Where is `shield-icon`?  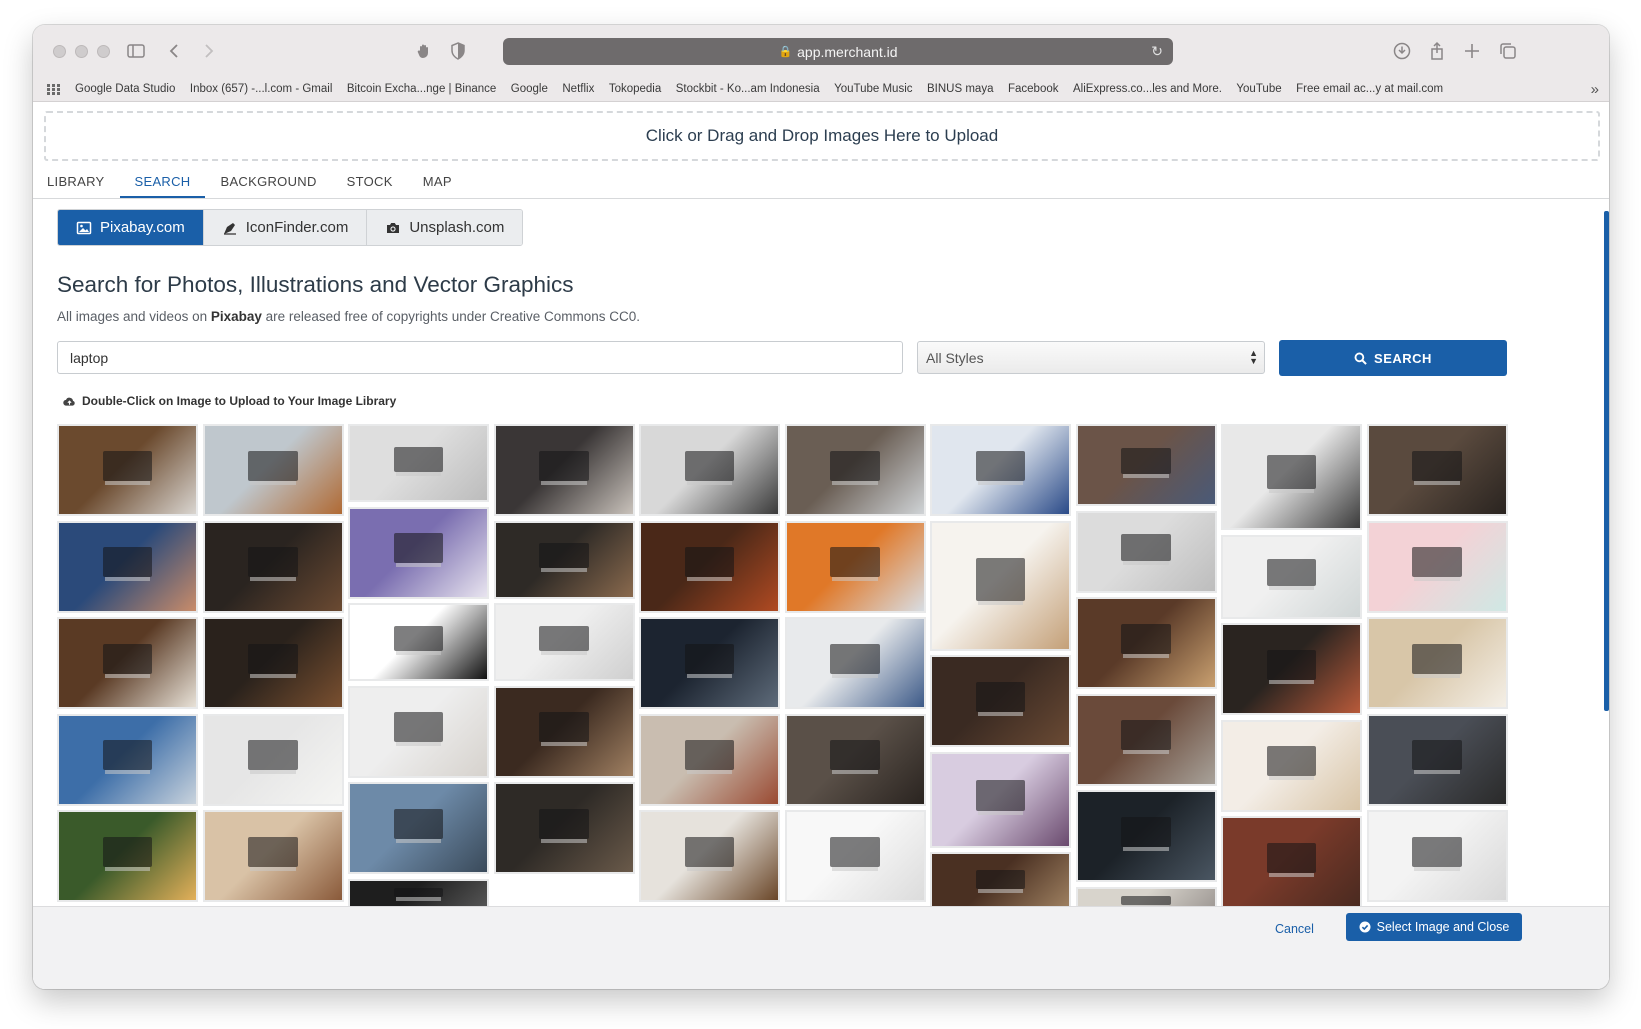
shield-icon is located at coordinates (458, 51).